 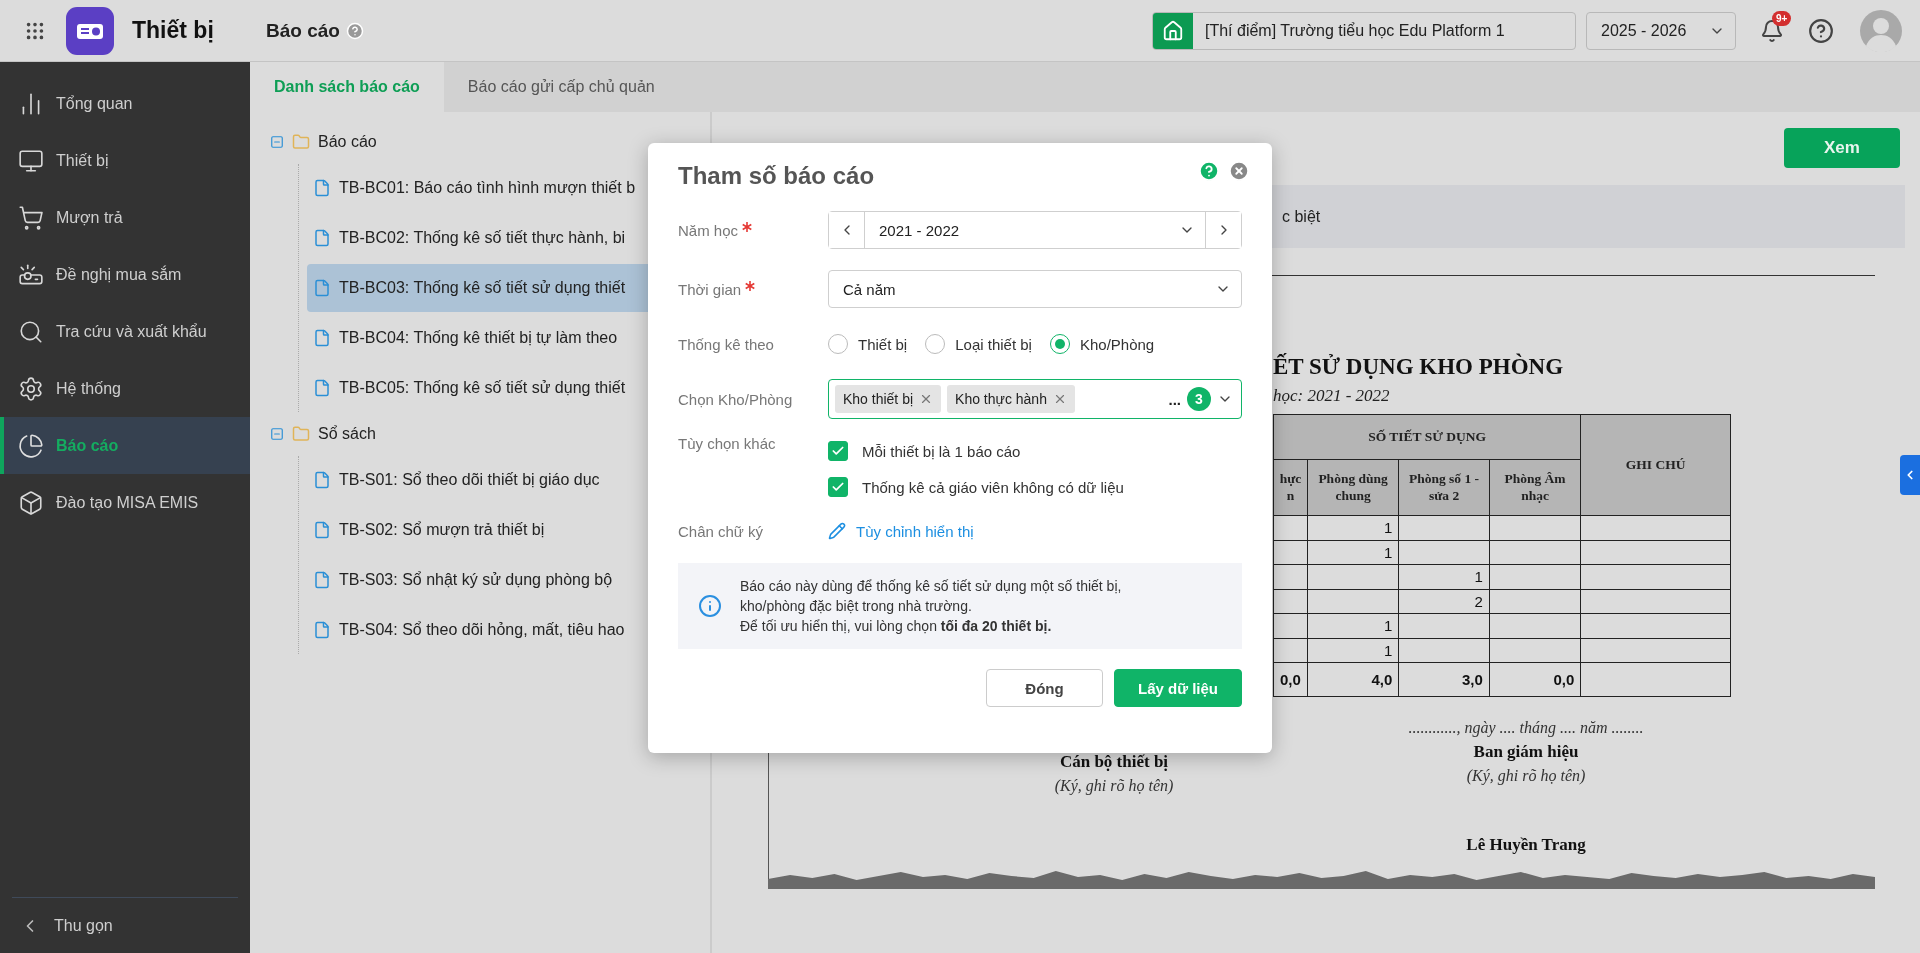 What do you see at coordinates (727, 443) in the screenshot?
I see `field-label: Tùy chọn khác` at bounding box center [727, 443].